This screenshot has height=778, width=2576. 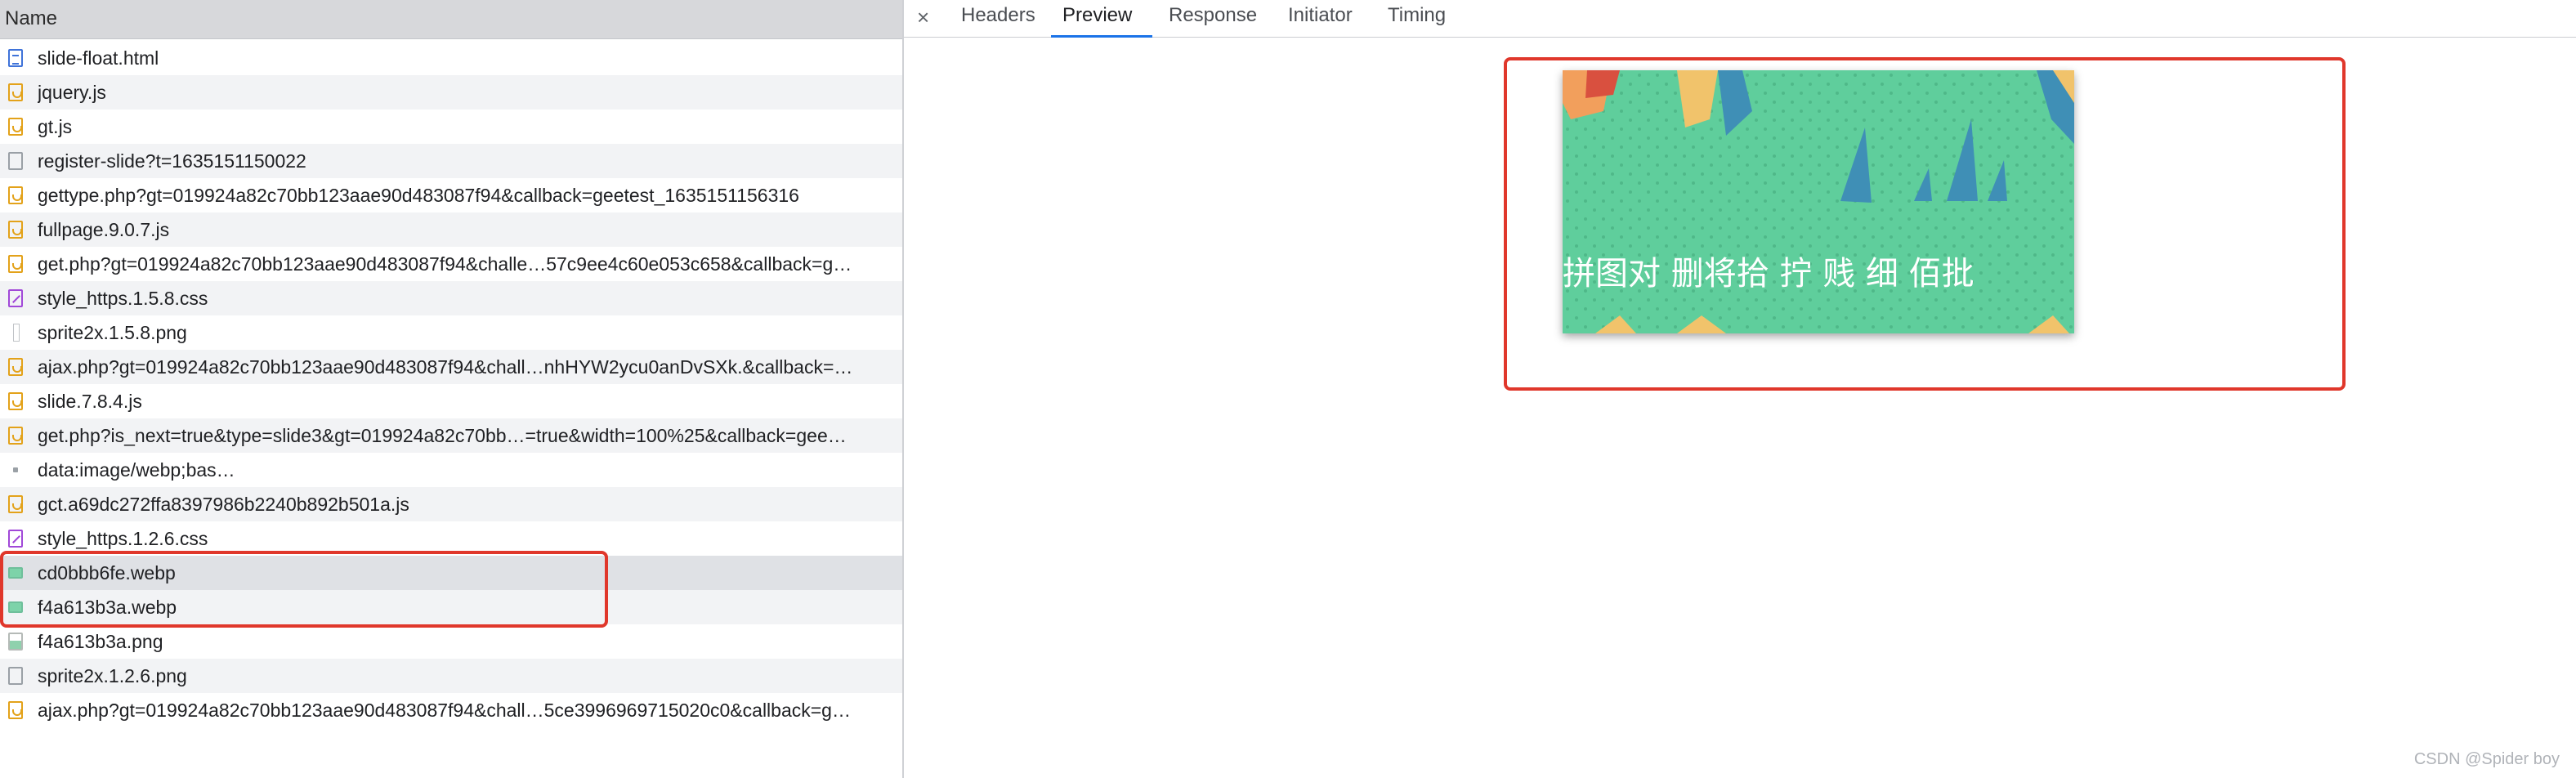 I want to click on request-name: style_https.1.5.8.css, so click(x=123, y=298).